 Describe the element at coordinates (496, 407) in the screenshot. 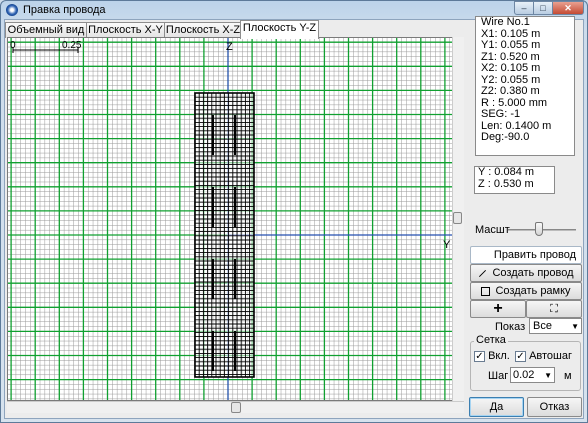

I see `ok-button: Да` at that location.